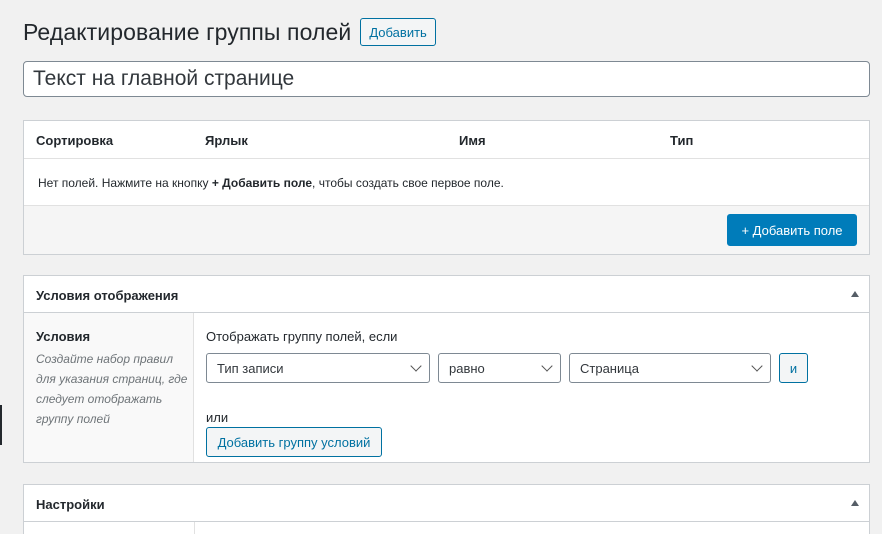  What do you see at coordinates (318, 368) in the screenshot?
I see `rule-param-select: Тип записи` at bounding box center [318, 368].